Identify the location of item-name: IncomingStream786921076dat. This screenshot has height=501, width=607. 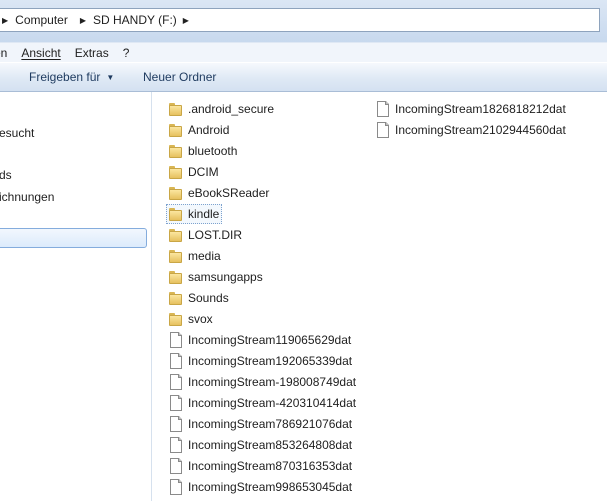
(270, 424).